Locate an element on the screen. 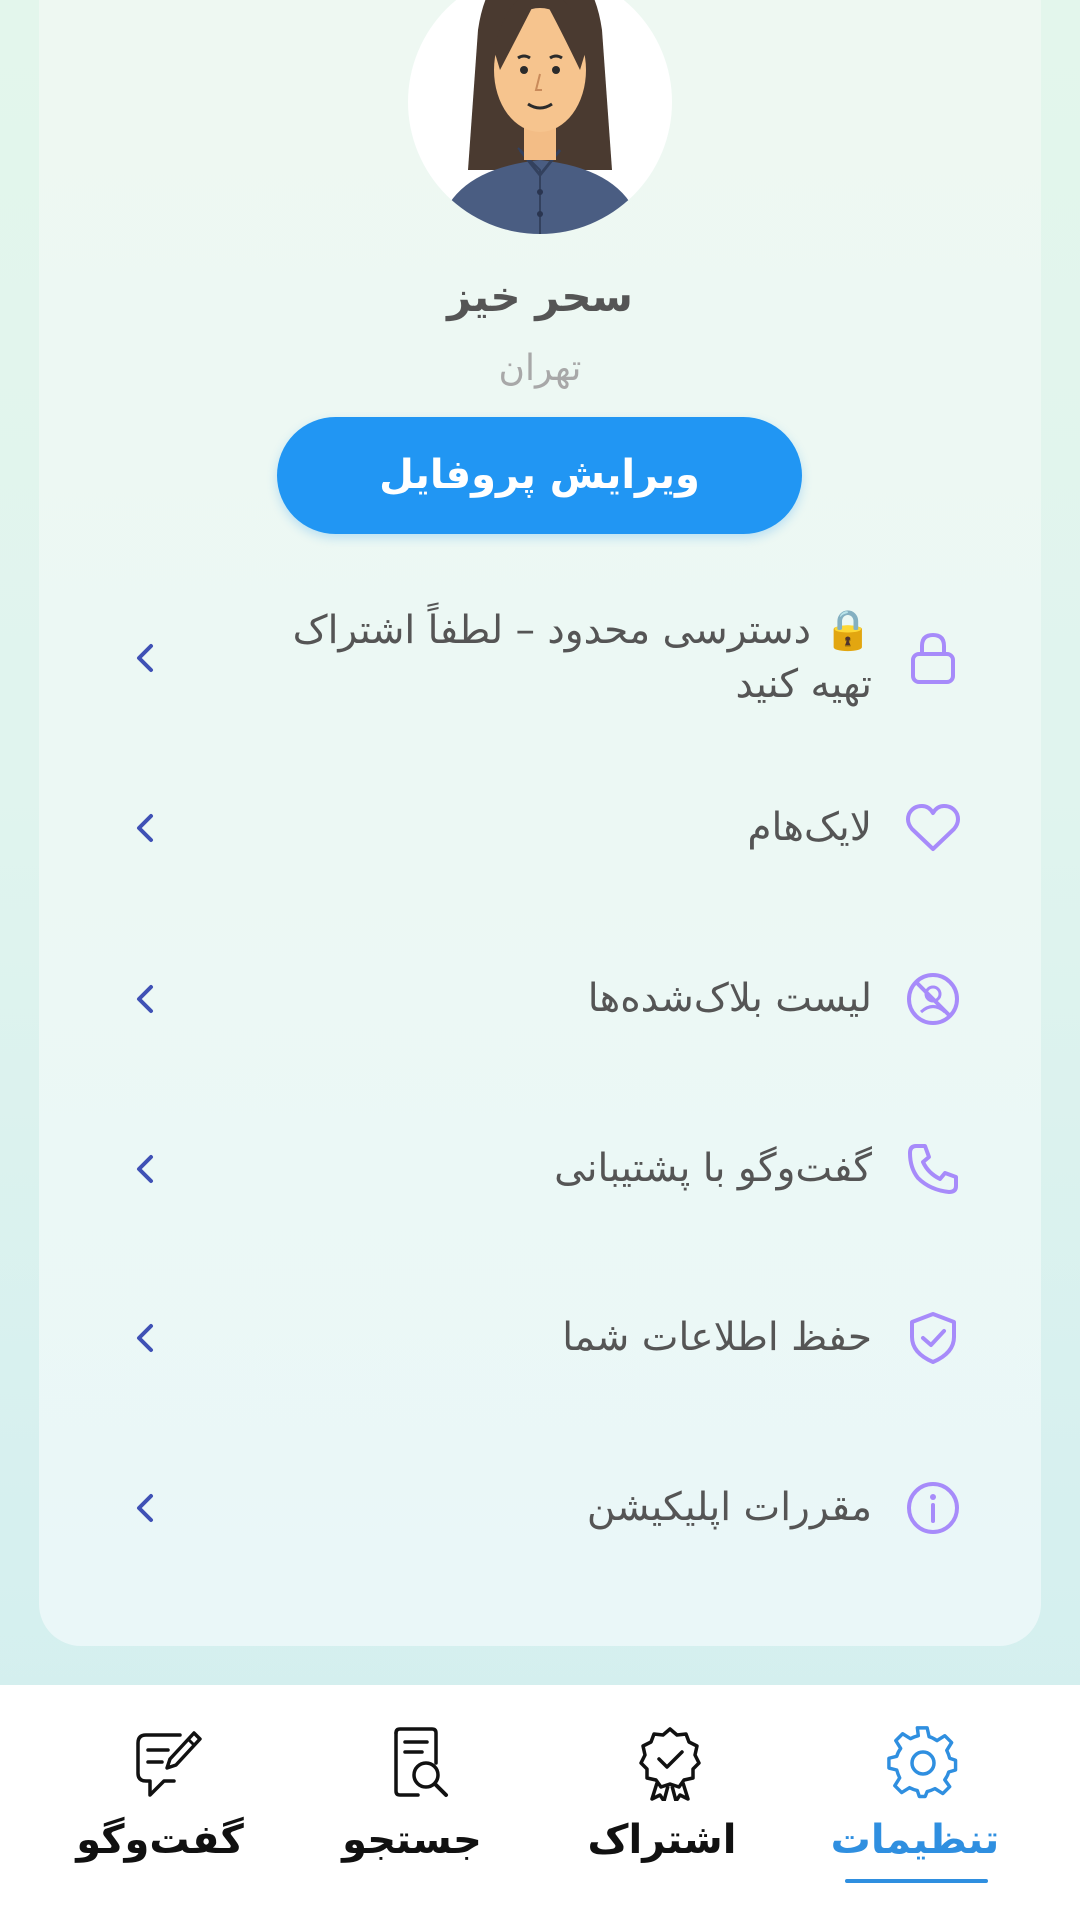 This screenshot has height=1920, width=1080. block-icon is located at coordinates (933, 999).